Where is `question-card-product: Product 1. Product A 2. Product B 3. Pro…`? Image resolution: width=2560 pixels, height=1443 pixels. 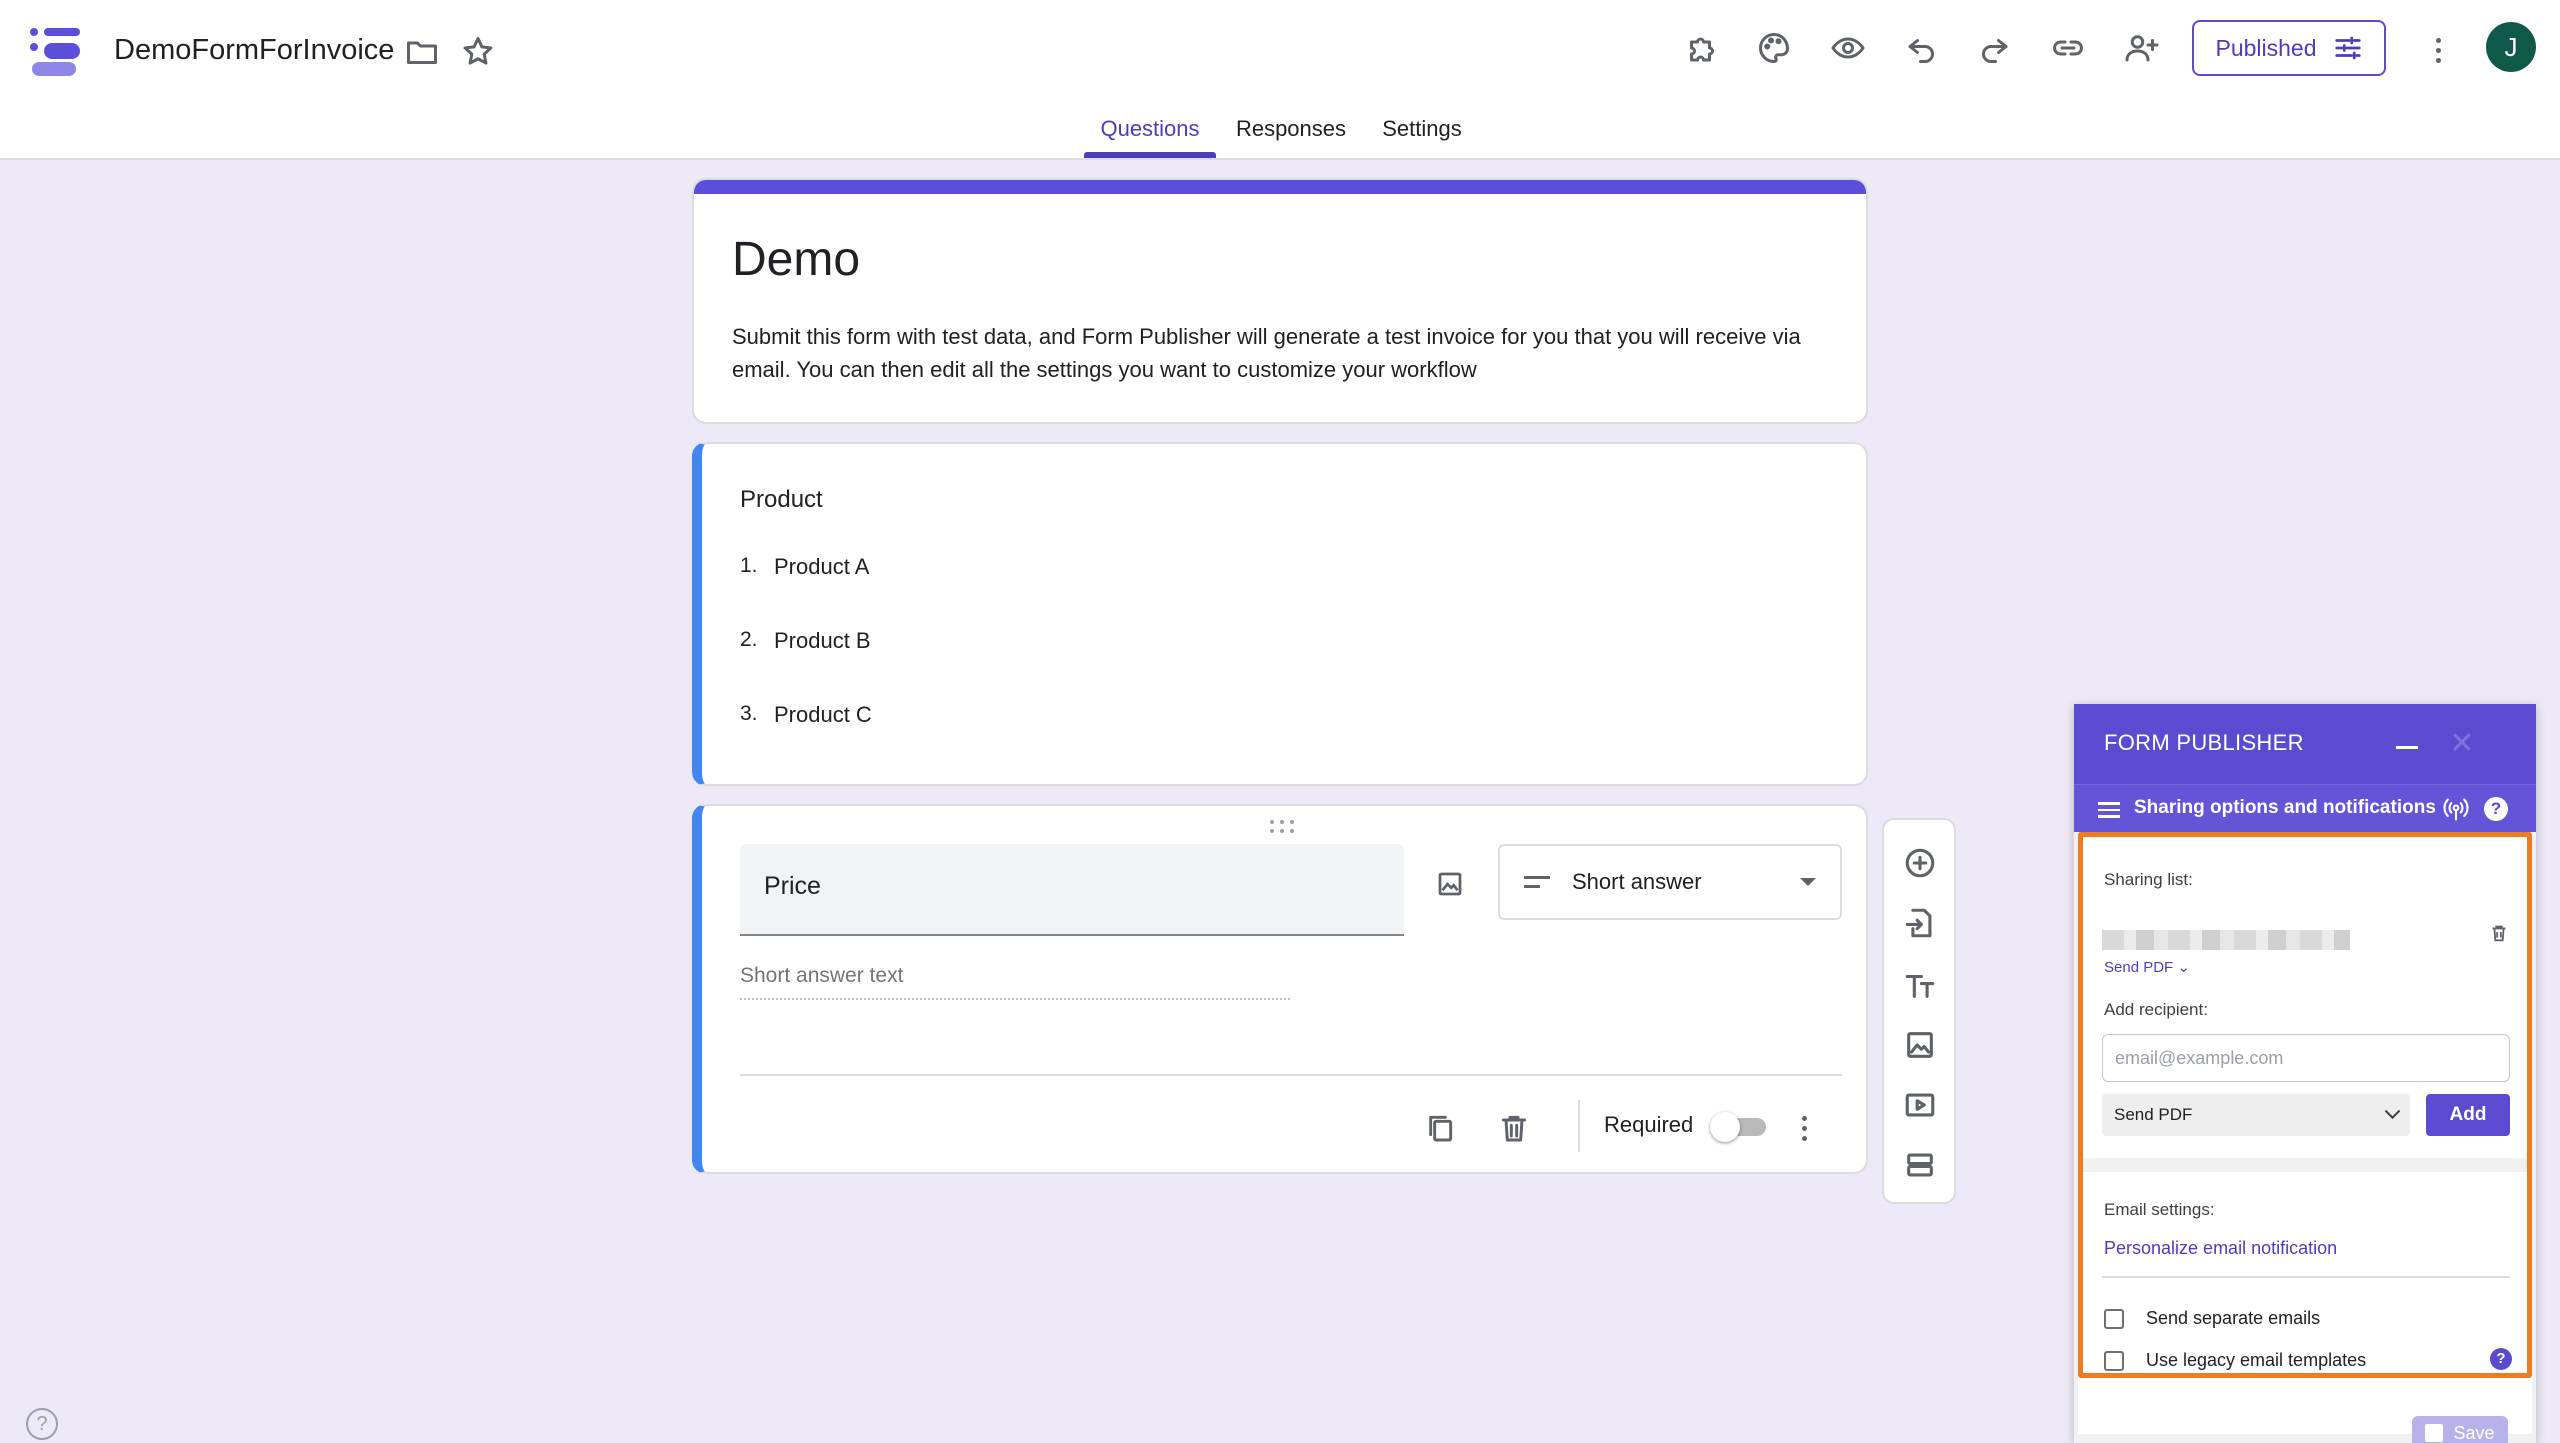 question-card-product: Product 1. Product A 2. Product B 3. Pro… is located at coordinates (1280, 614).